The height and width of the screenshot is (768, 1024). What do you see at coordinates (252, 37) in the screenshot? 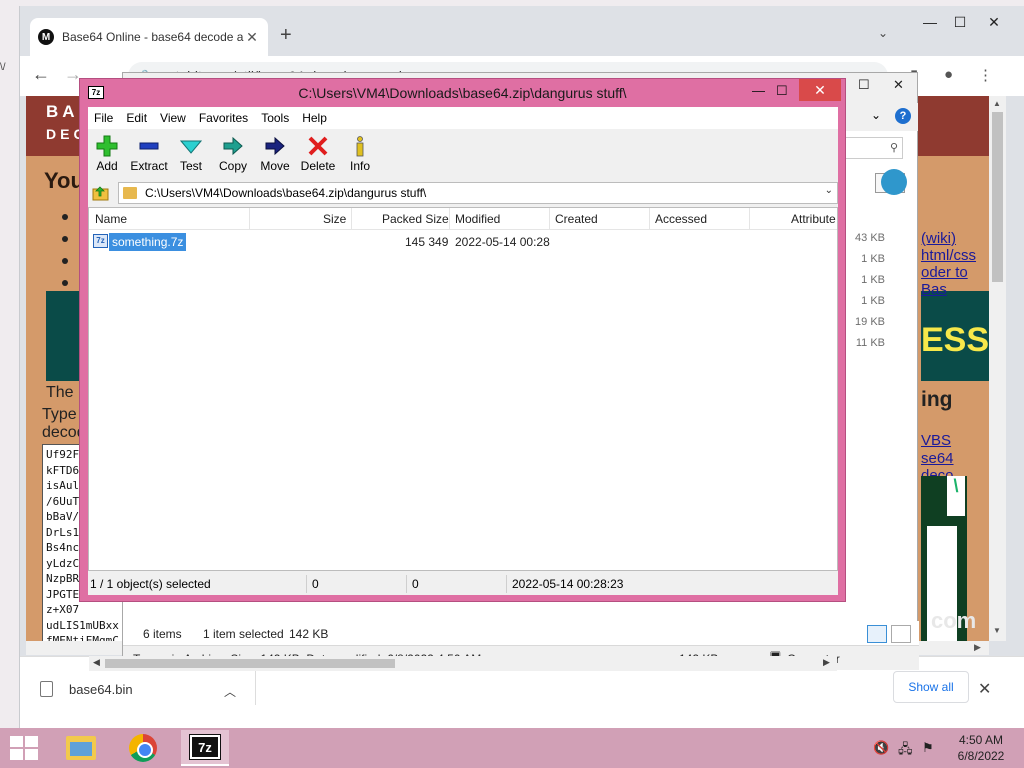
I see `tab-close-icon: ✕` at bounding box center [252, 37].